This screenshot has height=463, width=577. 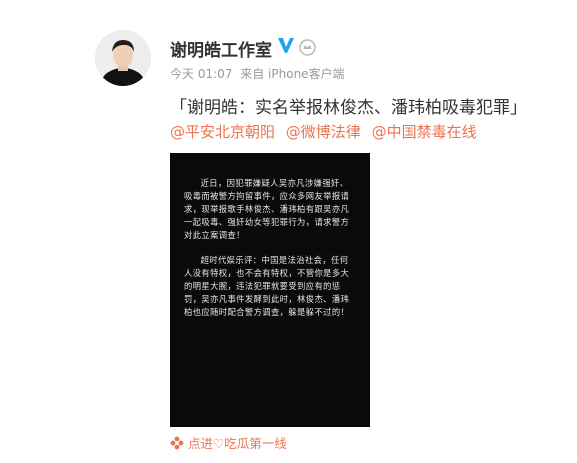 I want to click on verified-v-icon, so click(x=286, y=45).